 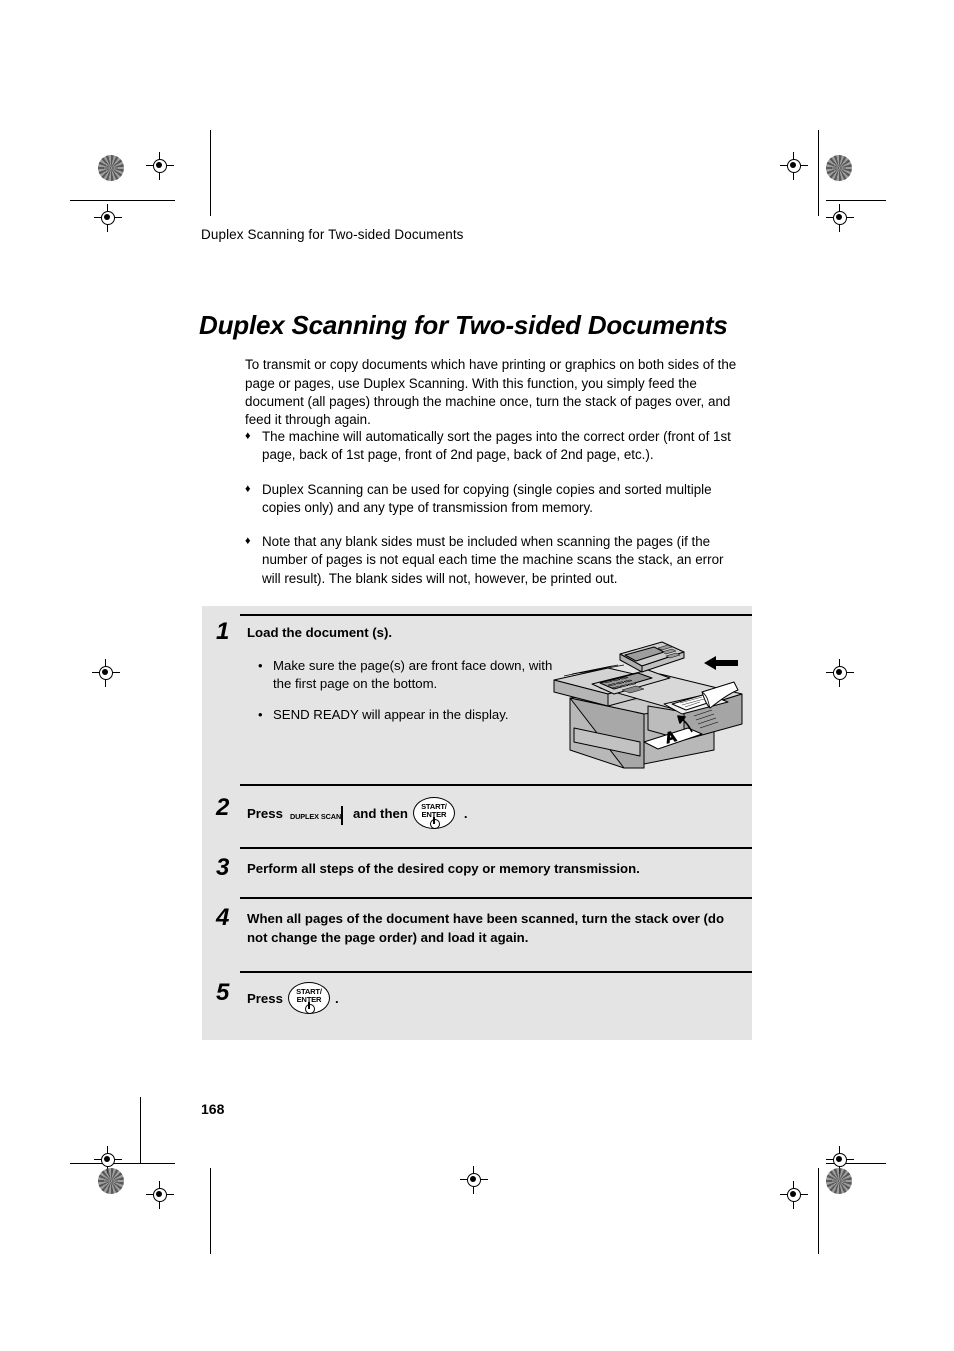 What do you see at coordinates (474, 1180) in the screenshot?
I see `registration-target-bottom-center` at bounding box center [474, 1180].